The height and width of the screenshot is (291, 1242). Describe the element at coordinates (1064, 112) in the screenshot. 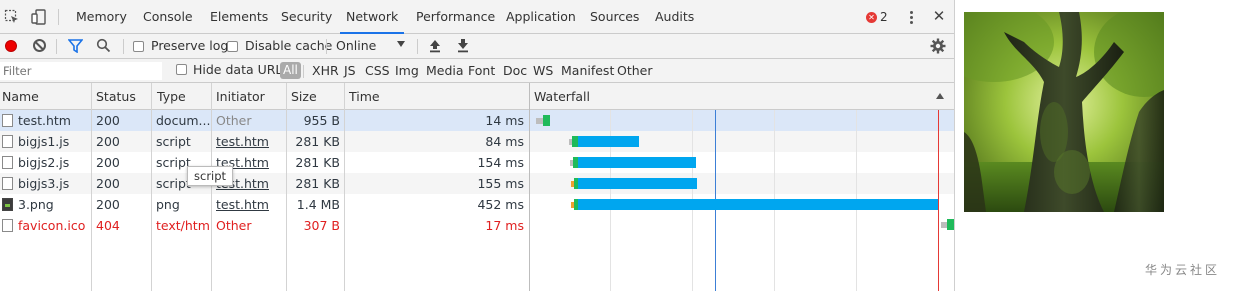

I see `tree-photo-image` at that location.